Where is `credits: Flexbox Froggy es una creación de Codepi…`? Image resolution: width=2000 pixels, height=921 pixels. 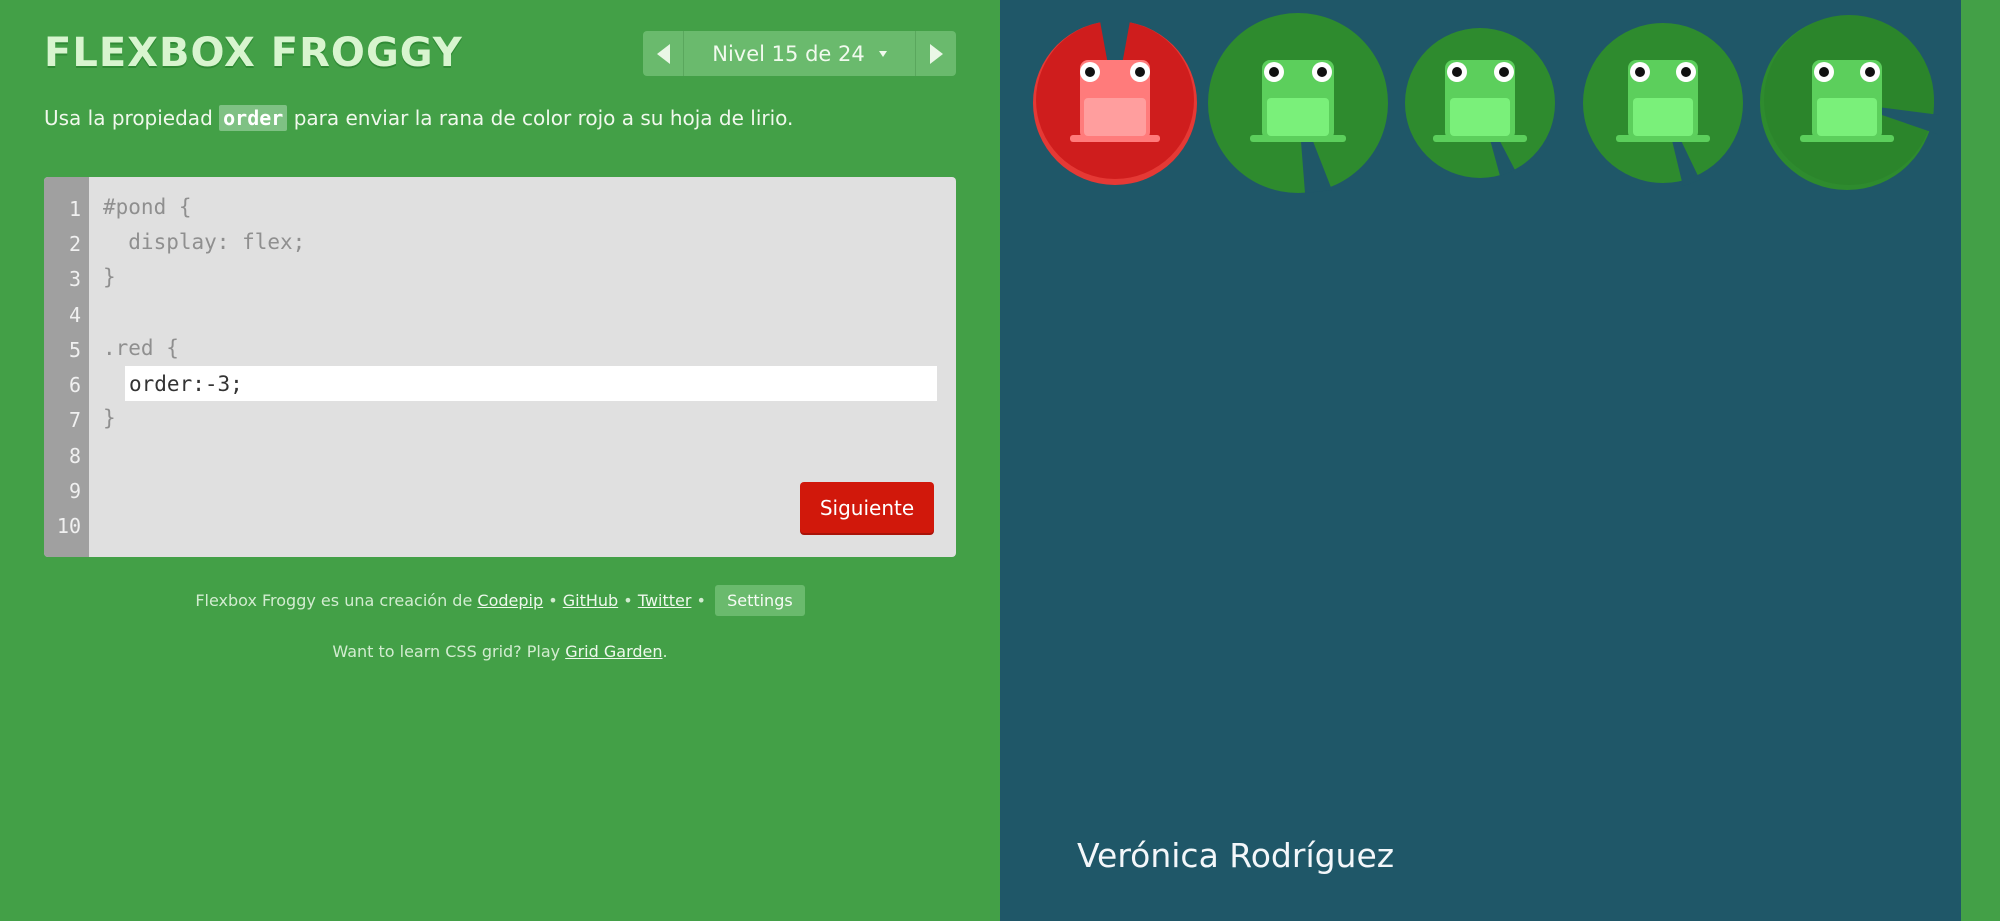
credits: Flexbox Froggy es una creación de Codepi… is located at coordinates (500, 600).